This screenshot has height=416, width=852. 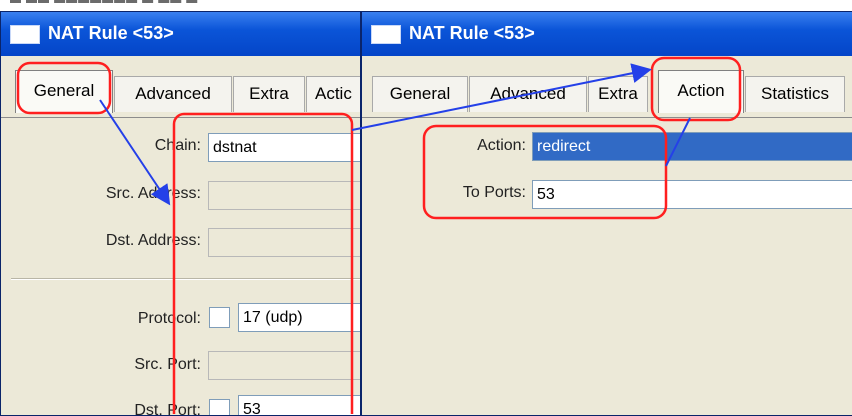 I want to click on tab-statistics: Statistics, so click(x=795, y=94).